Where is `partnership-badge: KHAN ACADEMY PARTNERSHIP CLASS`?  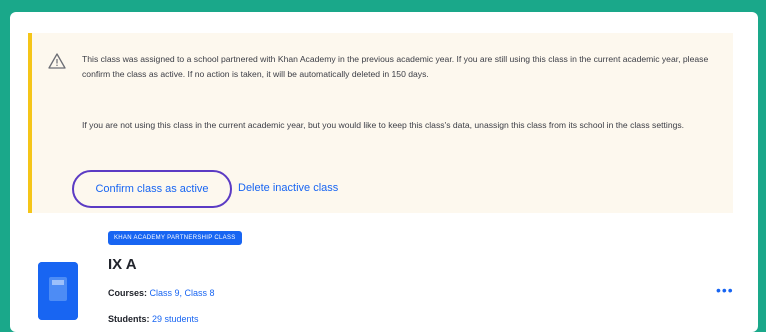 partnership-badge: KHAN ACADEMY PARTNERSHIP CLASS is located at coordinates (175, 238).